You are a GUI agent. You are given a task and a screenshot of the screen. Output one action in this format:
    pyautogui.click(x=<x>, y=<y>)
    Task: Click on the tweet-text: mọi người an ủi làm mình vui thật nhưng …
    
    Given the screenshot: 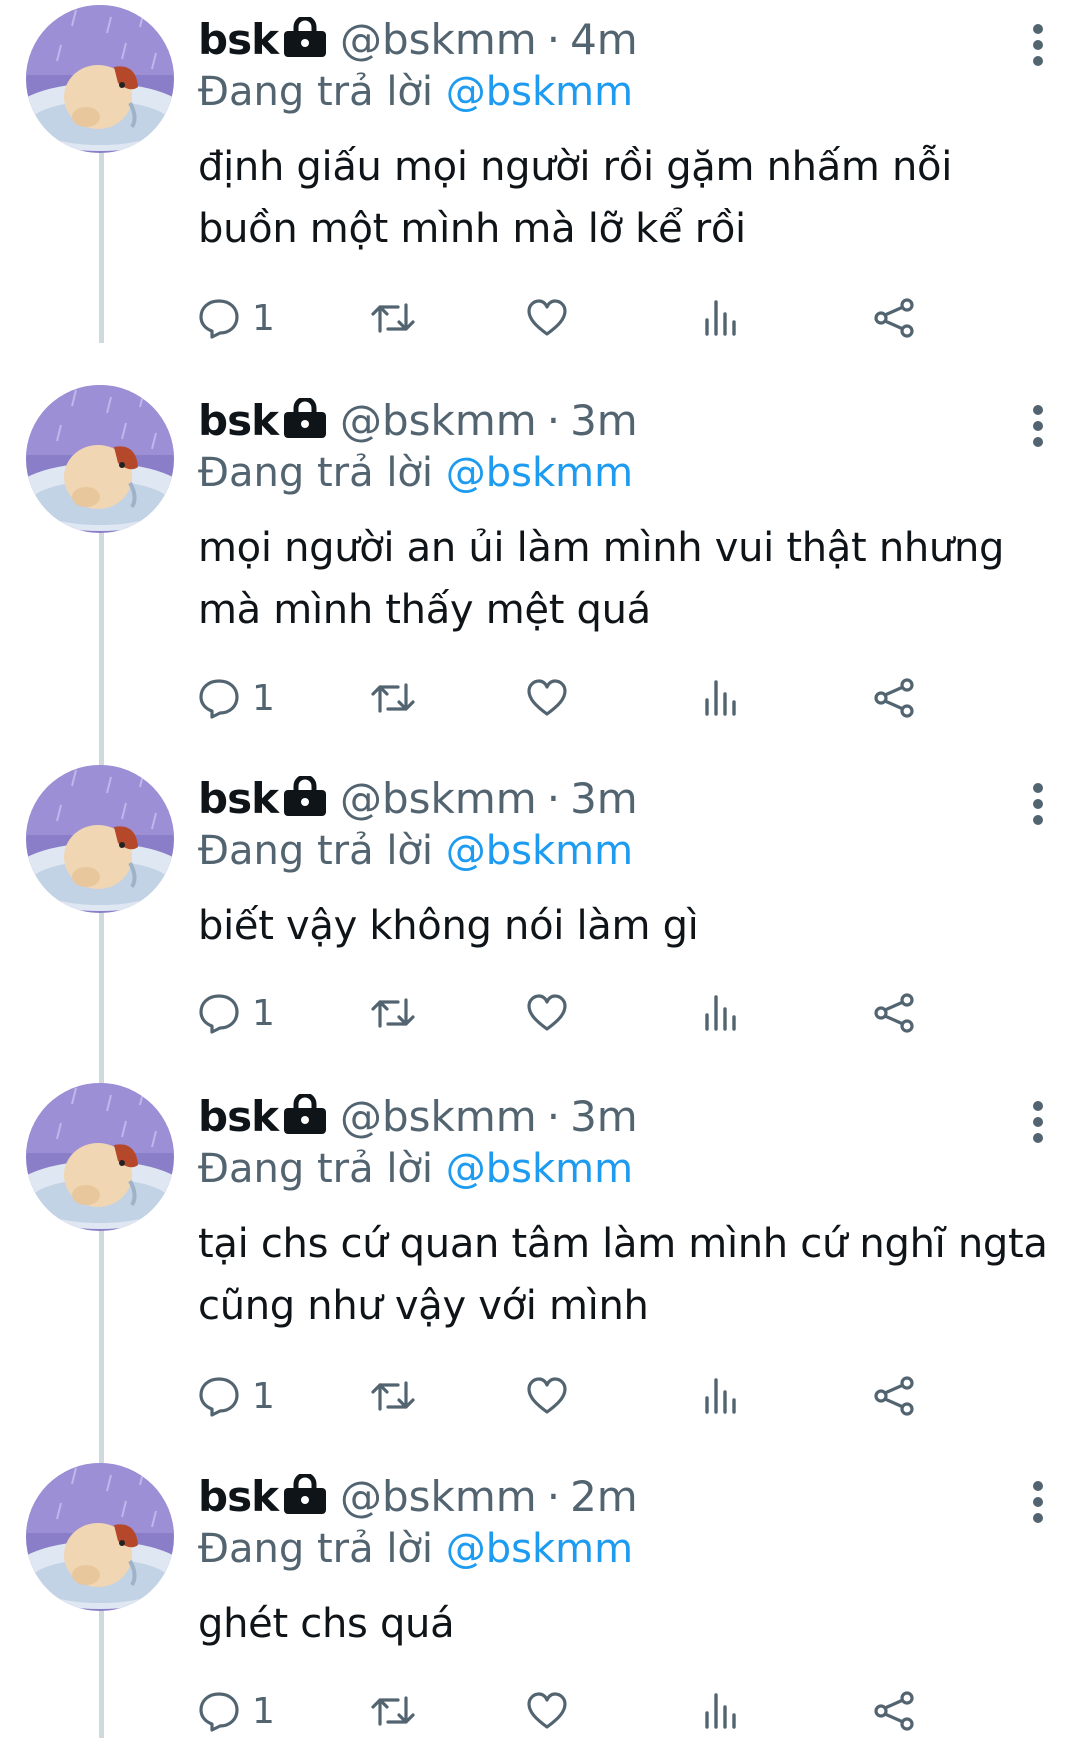 What is the action you would take?
    pyautogui.click(x=601, y=579)
    